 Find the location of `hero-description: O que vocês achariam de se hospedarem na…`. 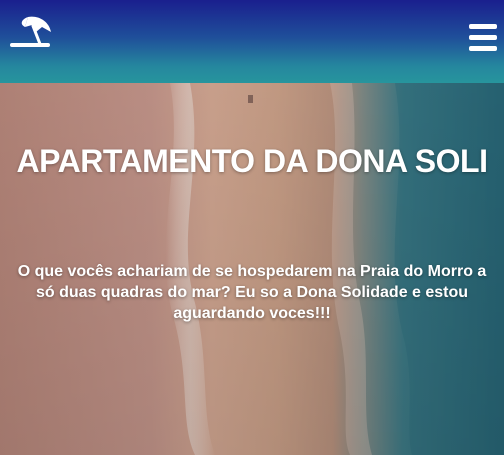

hero-description: O que vocês achariam de se hospedarem na… is located at coordinates (252, 292).